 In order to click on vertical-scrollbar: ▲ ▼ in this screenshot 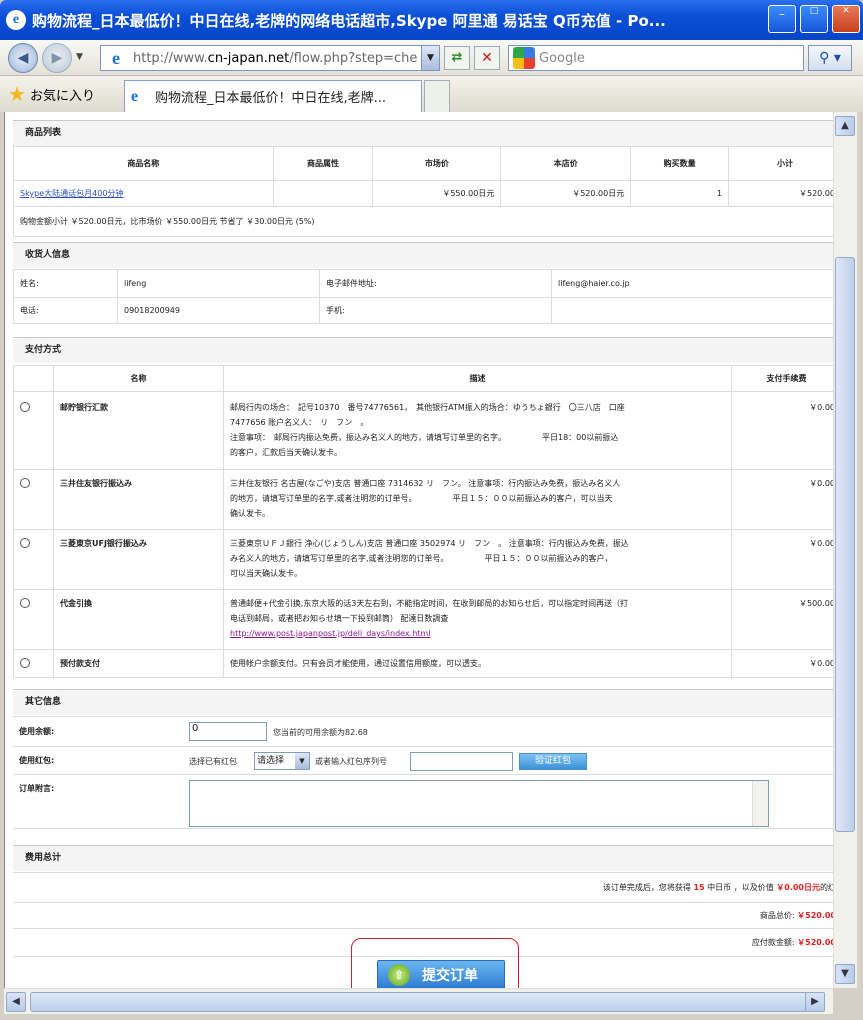, I will do `click(845, 550)`.